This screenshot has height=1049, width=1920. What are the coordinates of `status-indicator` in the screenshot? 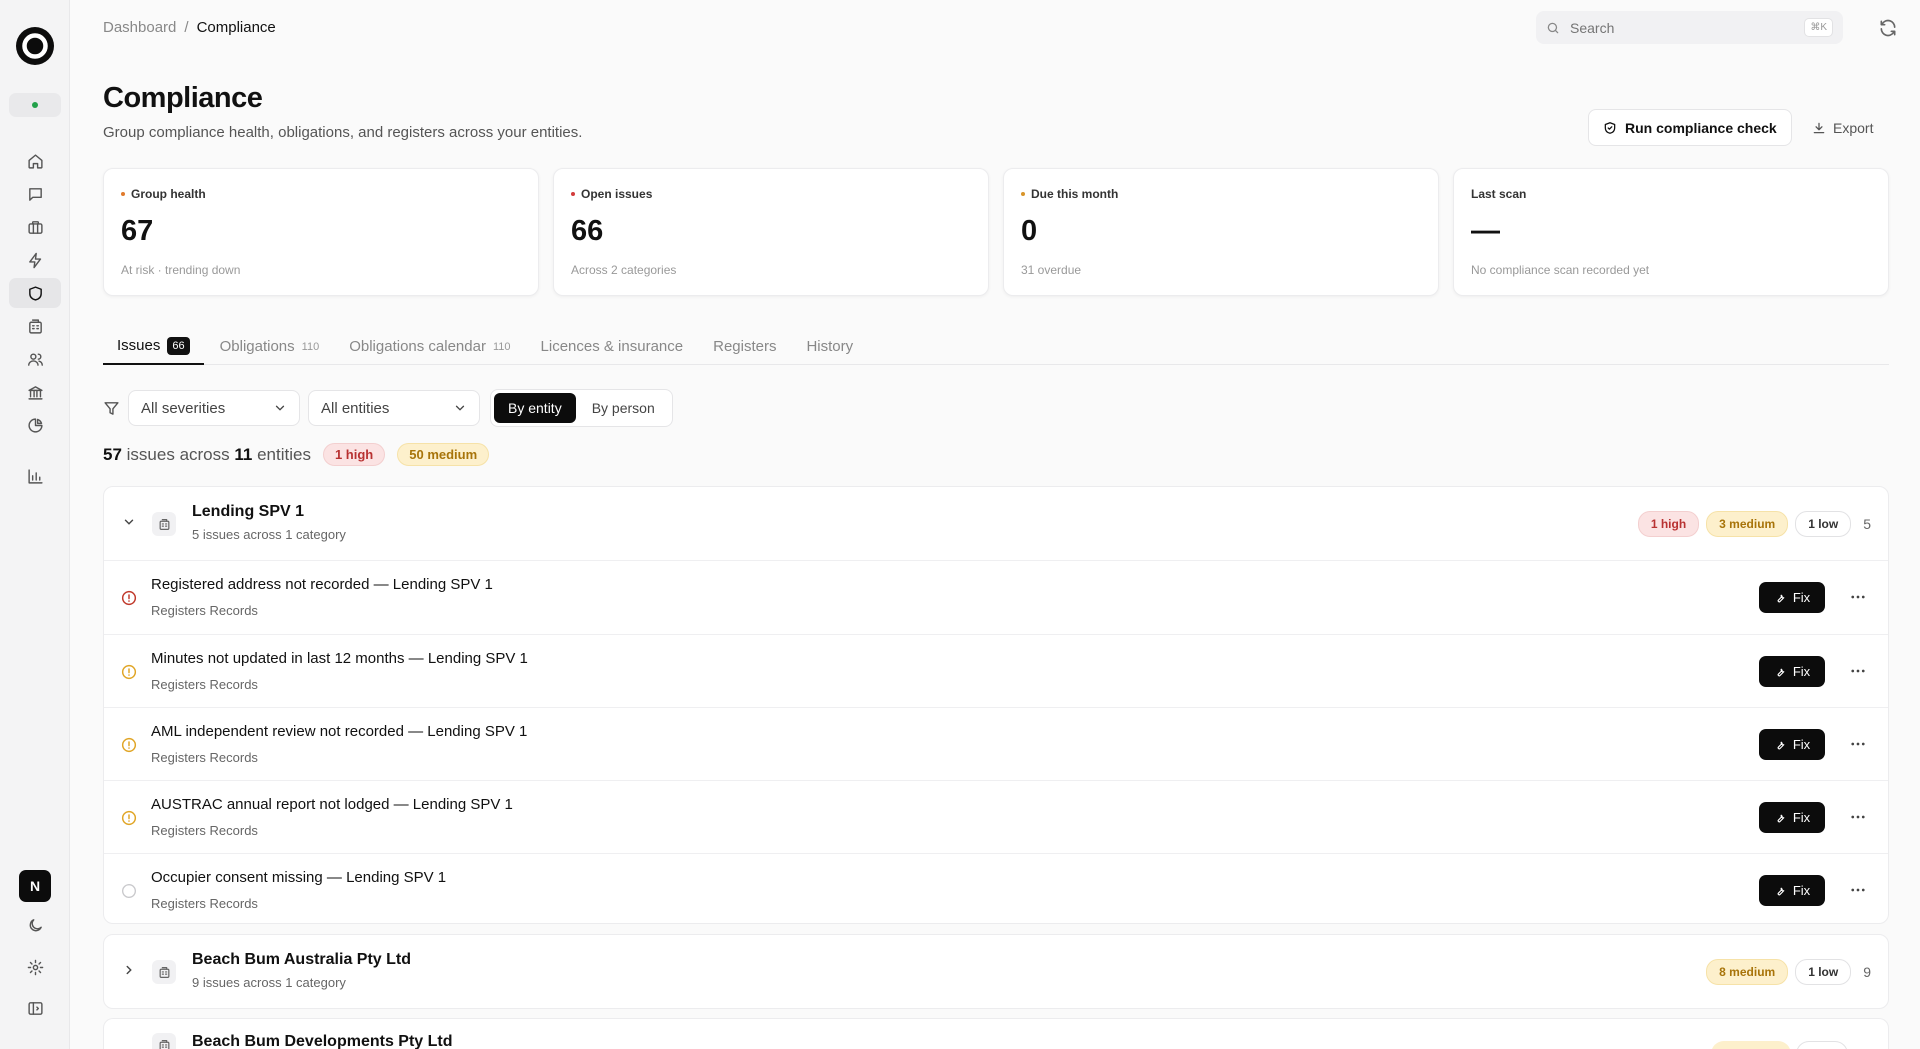 It's located at (35, 105).